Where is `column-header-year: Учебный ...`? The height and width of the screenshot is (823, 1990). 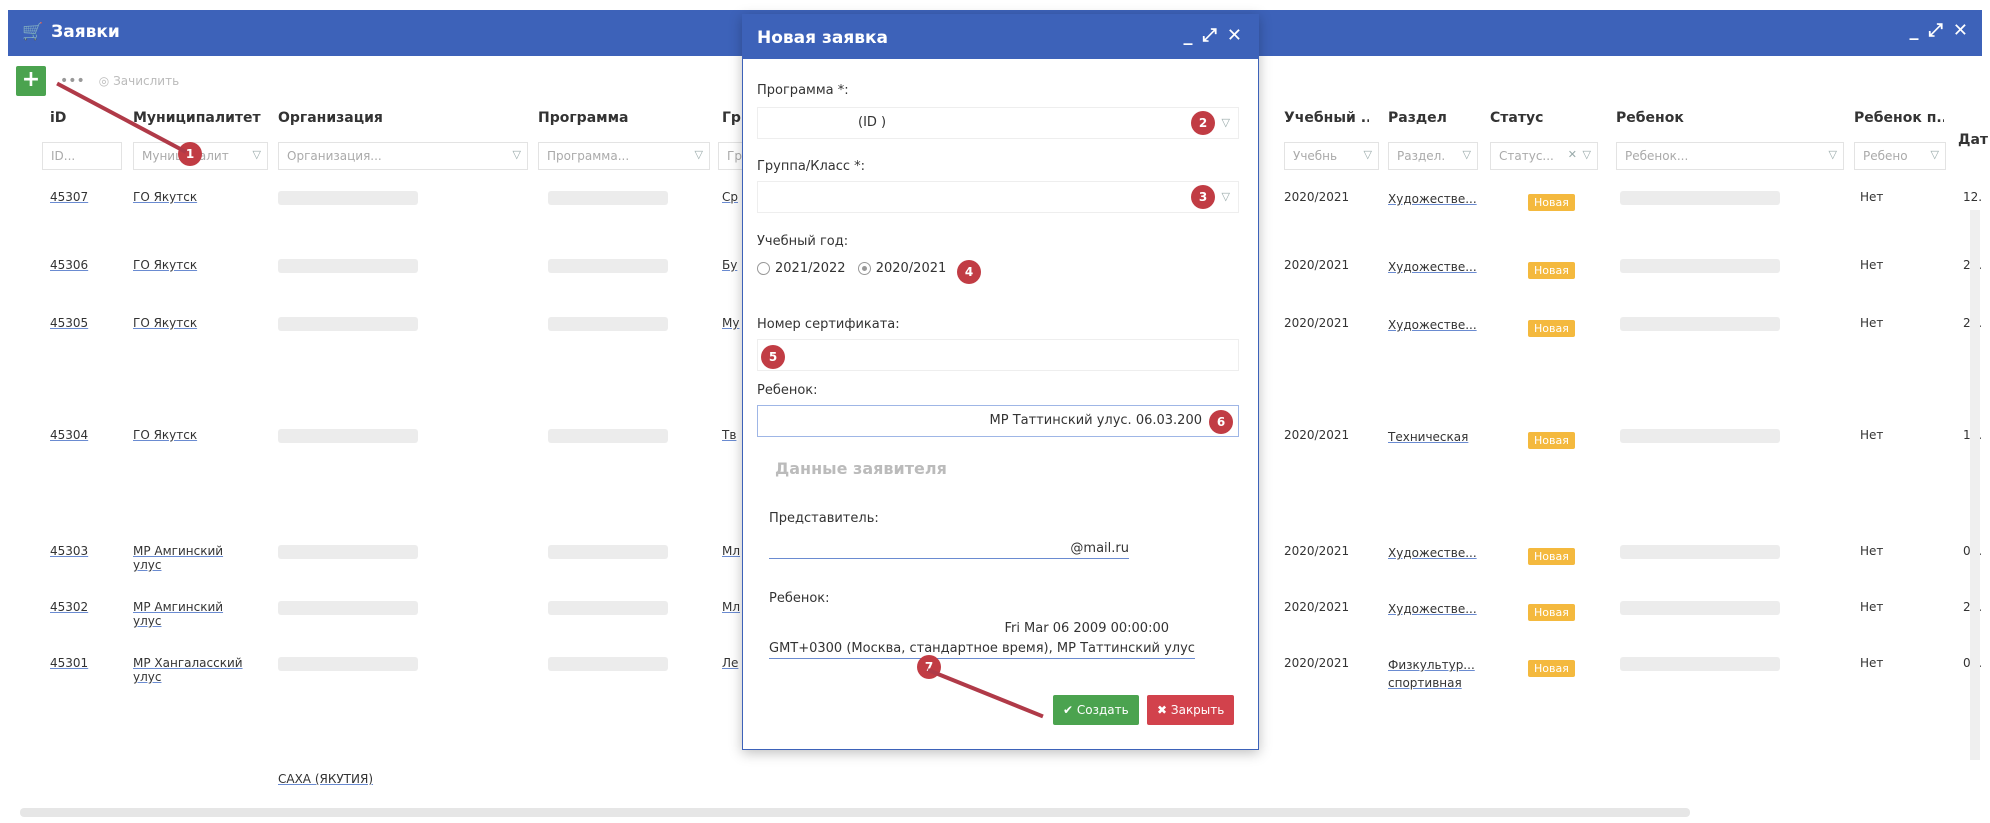
column-header-year: Учебный ... is located at coordinates (1326, 118).